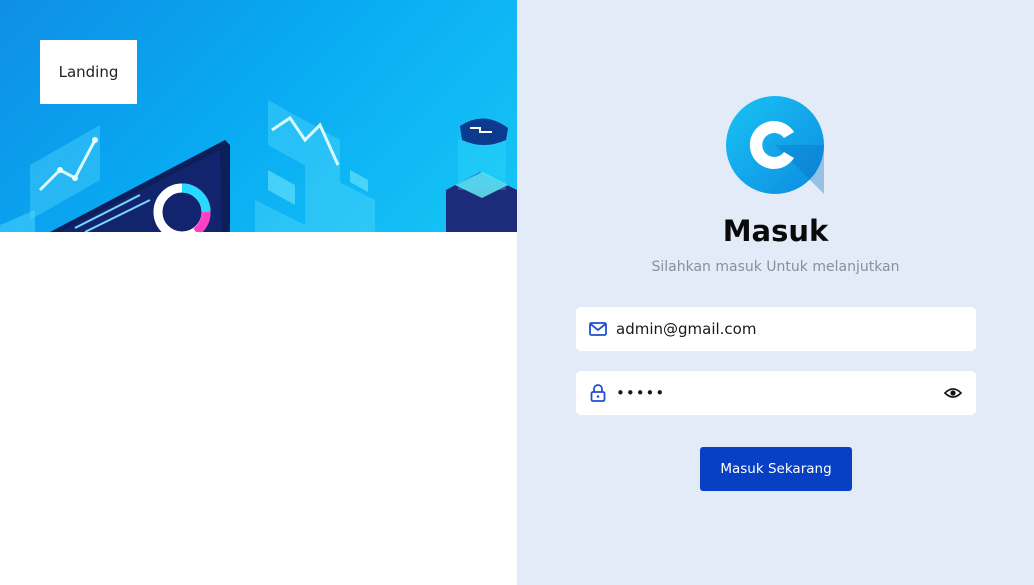  What do you see at coordinates (598, 329) in the screenshot?
I see `mail-icon` at bounding box center [598, 329].